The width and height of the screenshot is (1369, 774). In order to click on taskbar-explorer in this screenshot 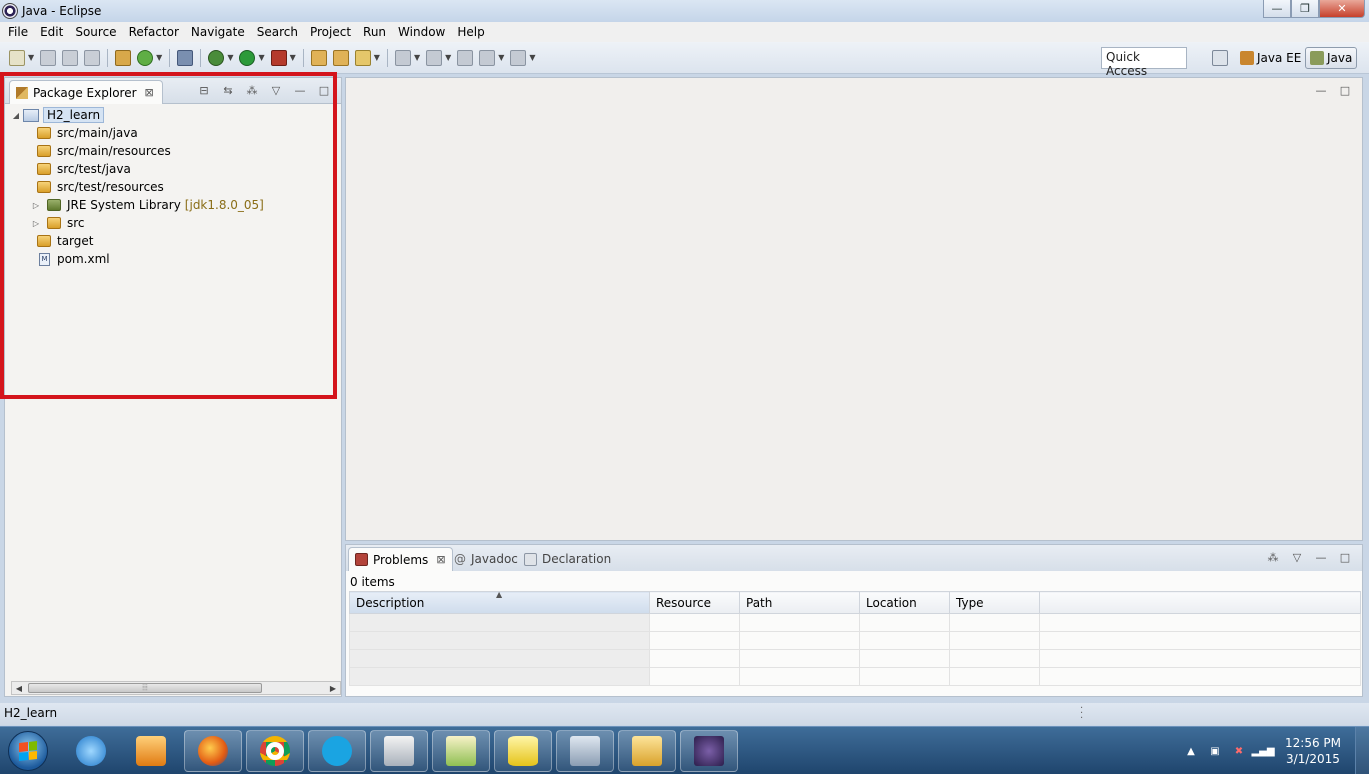, I will do `click(647, 751)`.